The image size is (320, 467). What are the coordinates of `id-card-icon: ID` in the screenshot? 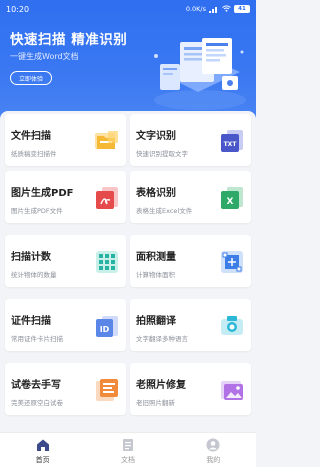 It's located at (107, 326).